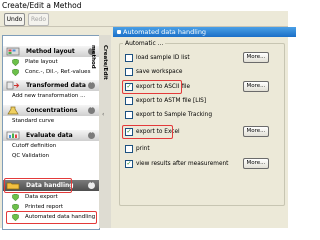 This screenshot has width=320, height=240. I want to click on section-concentrations: Concentrations ˄, so click(51, 110).